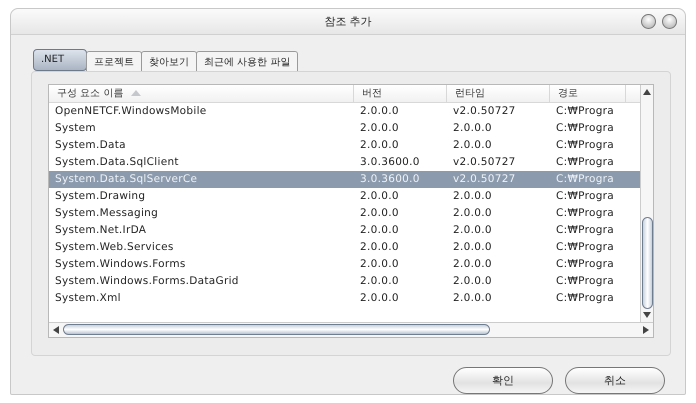 The height and width of the screenshot is (403, 696). Describe the element at coordinates (348, 21) in the screenshot. I see `window-title: 참조 추가` at that location.